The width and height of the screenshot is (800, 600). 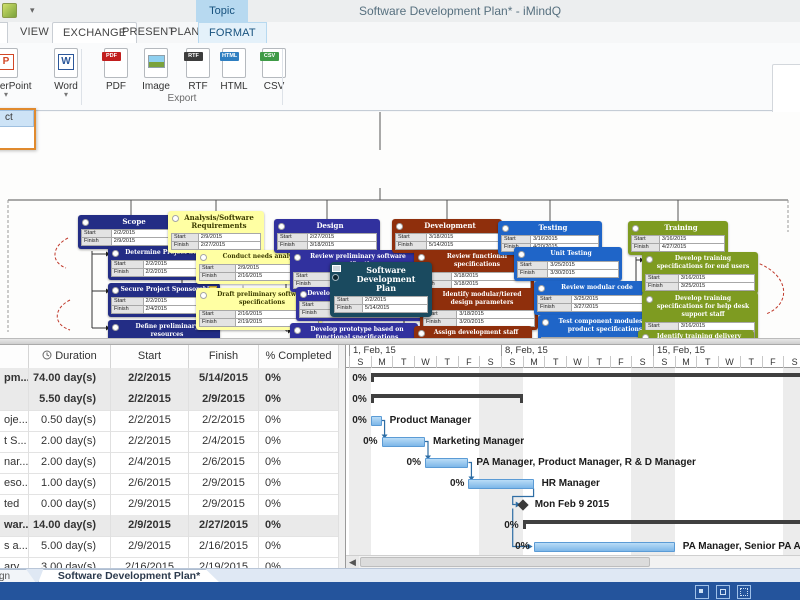 I want to click on cell-finish: 2/9/2015, so click(x=224, y=483).